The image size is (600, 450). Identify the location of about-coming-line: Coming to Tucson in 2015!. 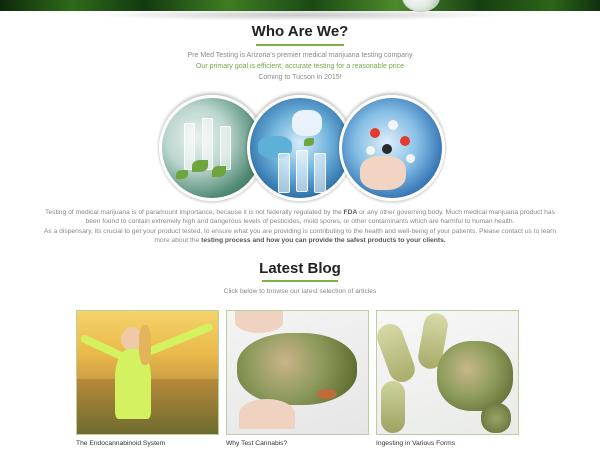
(300, 77).